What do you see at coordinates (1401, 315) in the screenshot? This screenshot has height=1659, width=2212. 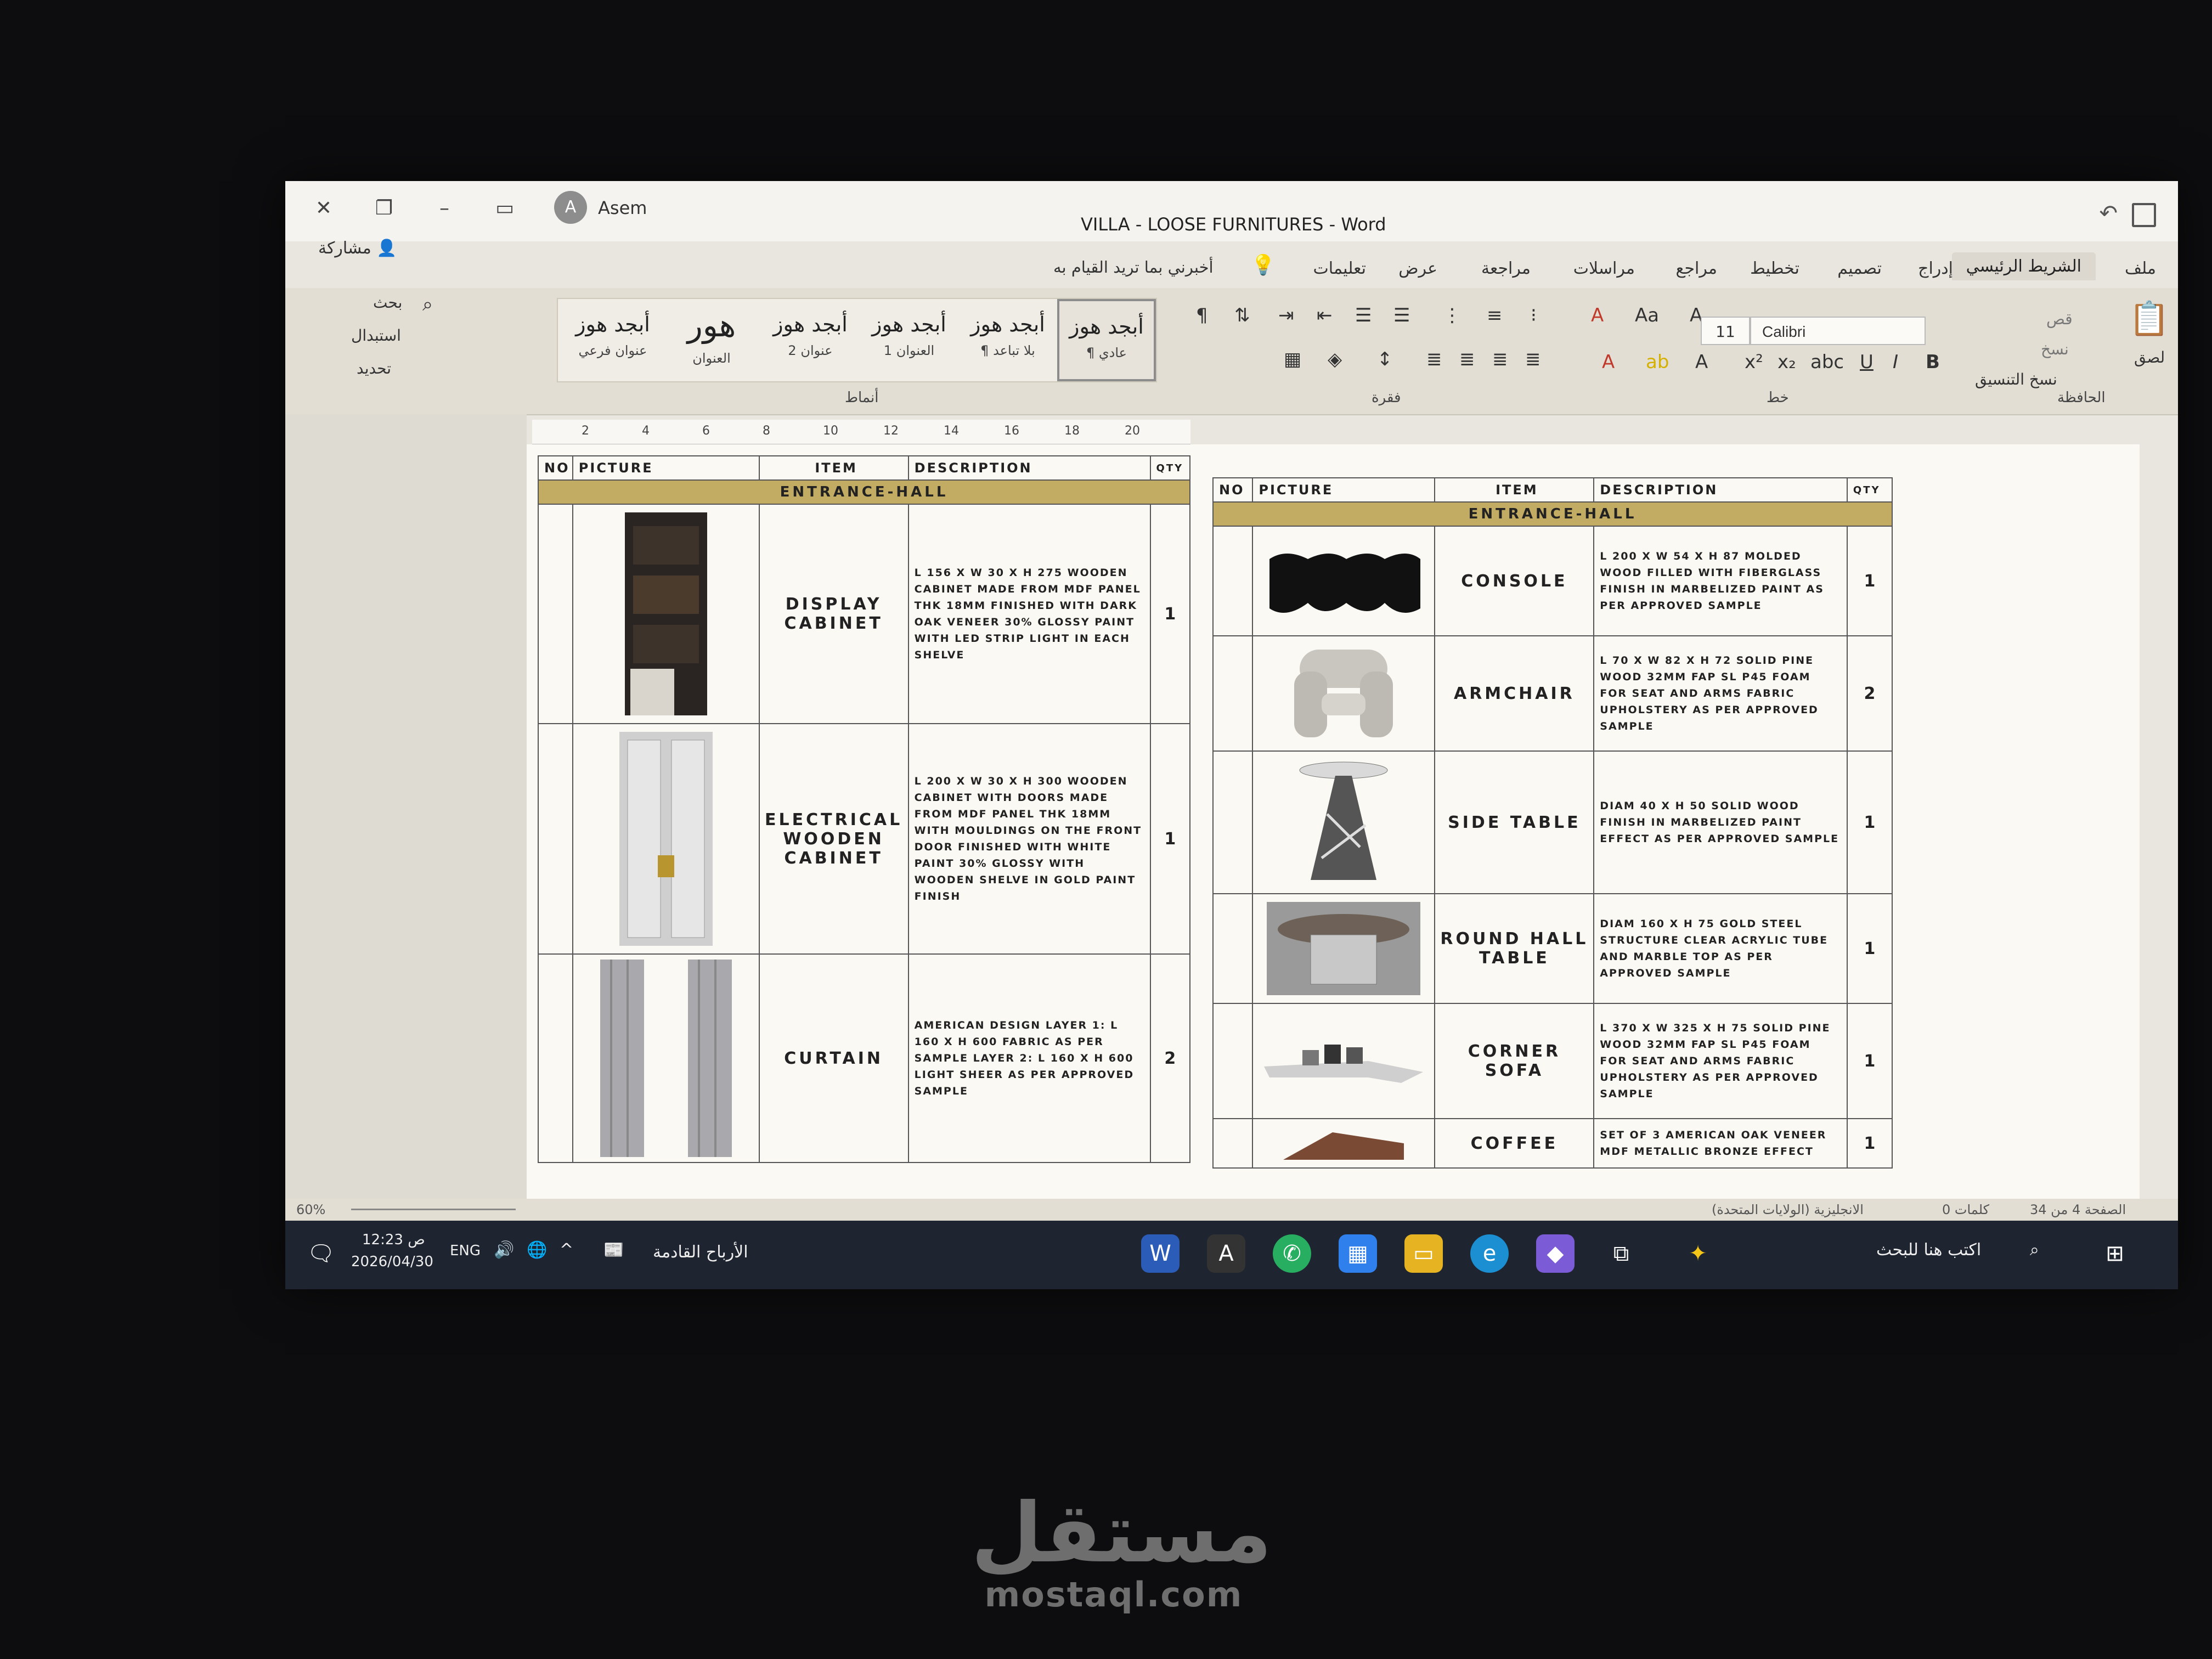 I see `outdent-icon: ☰` at bounding box center [1401, 315].